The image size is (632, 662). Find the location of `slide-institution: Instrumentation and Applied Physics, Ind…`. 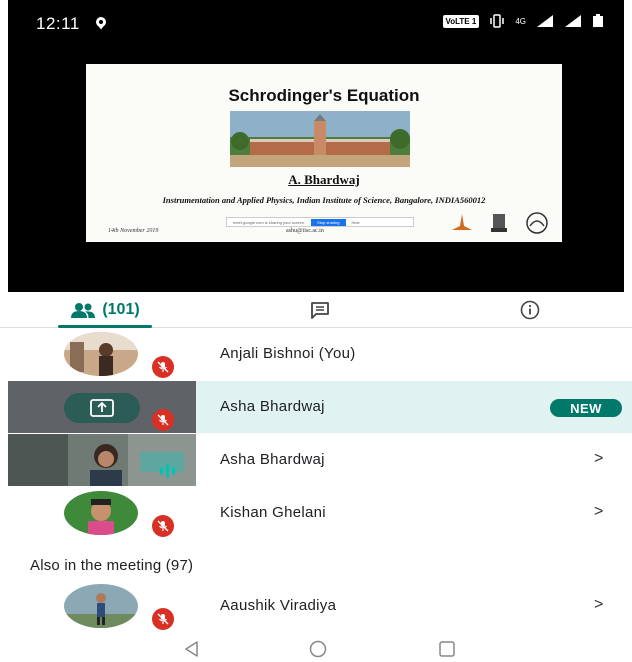

slide-institution: Instrumentation and Applied Physics, Ind… is located at coordinates (324, 200).